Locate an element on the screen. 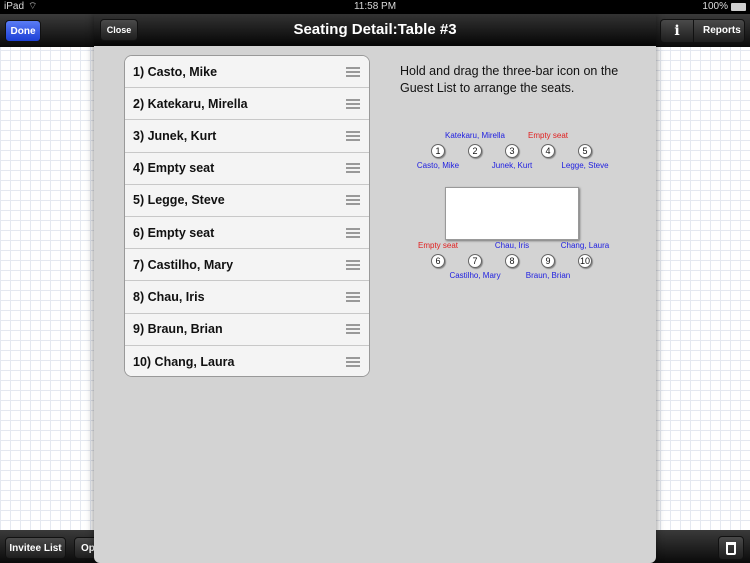 This screenshot has height=563, width=750. seat-marker: 9 is located at coordinates (548, 261).